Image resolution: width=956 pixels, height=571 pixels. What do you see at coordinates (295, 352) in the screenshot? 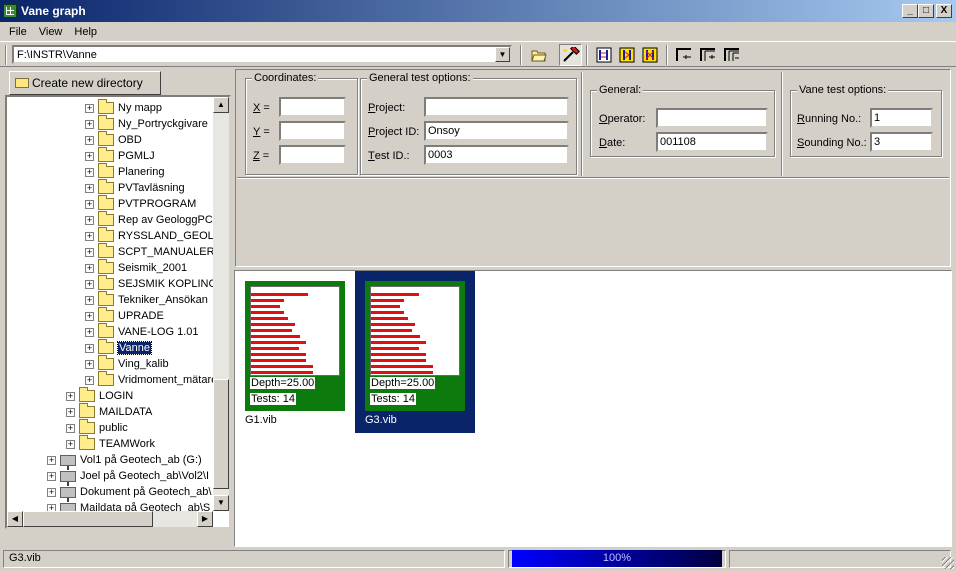
I see `file-item: Depth=25.00 Tests: 14 G1.vib` at bounding box center [295, 352].